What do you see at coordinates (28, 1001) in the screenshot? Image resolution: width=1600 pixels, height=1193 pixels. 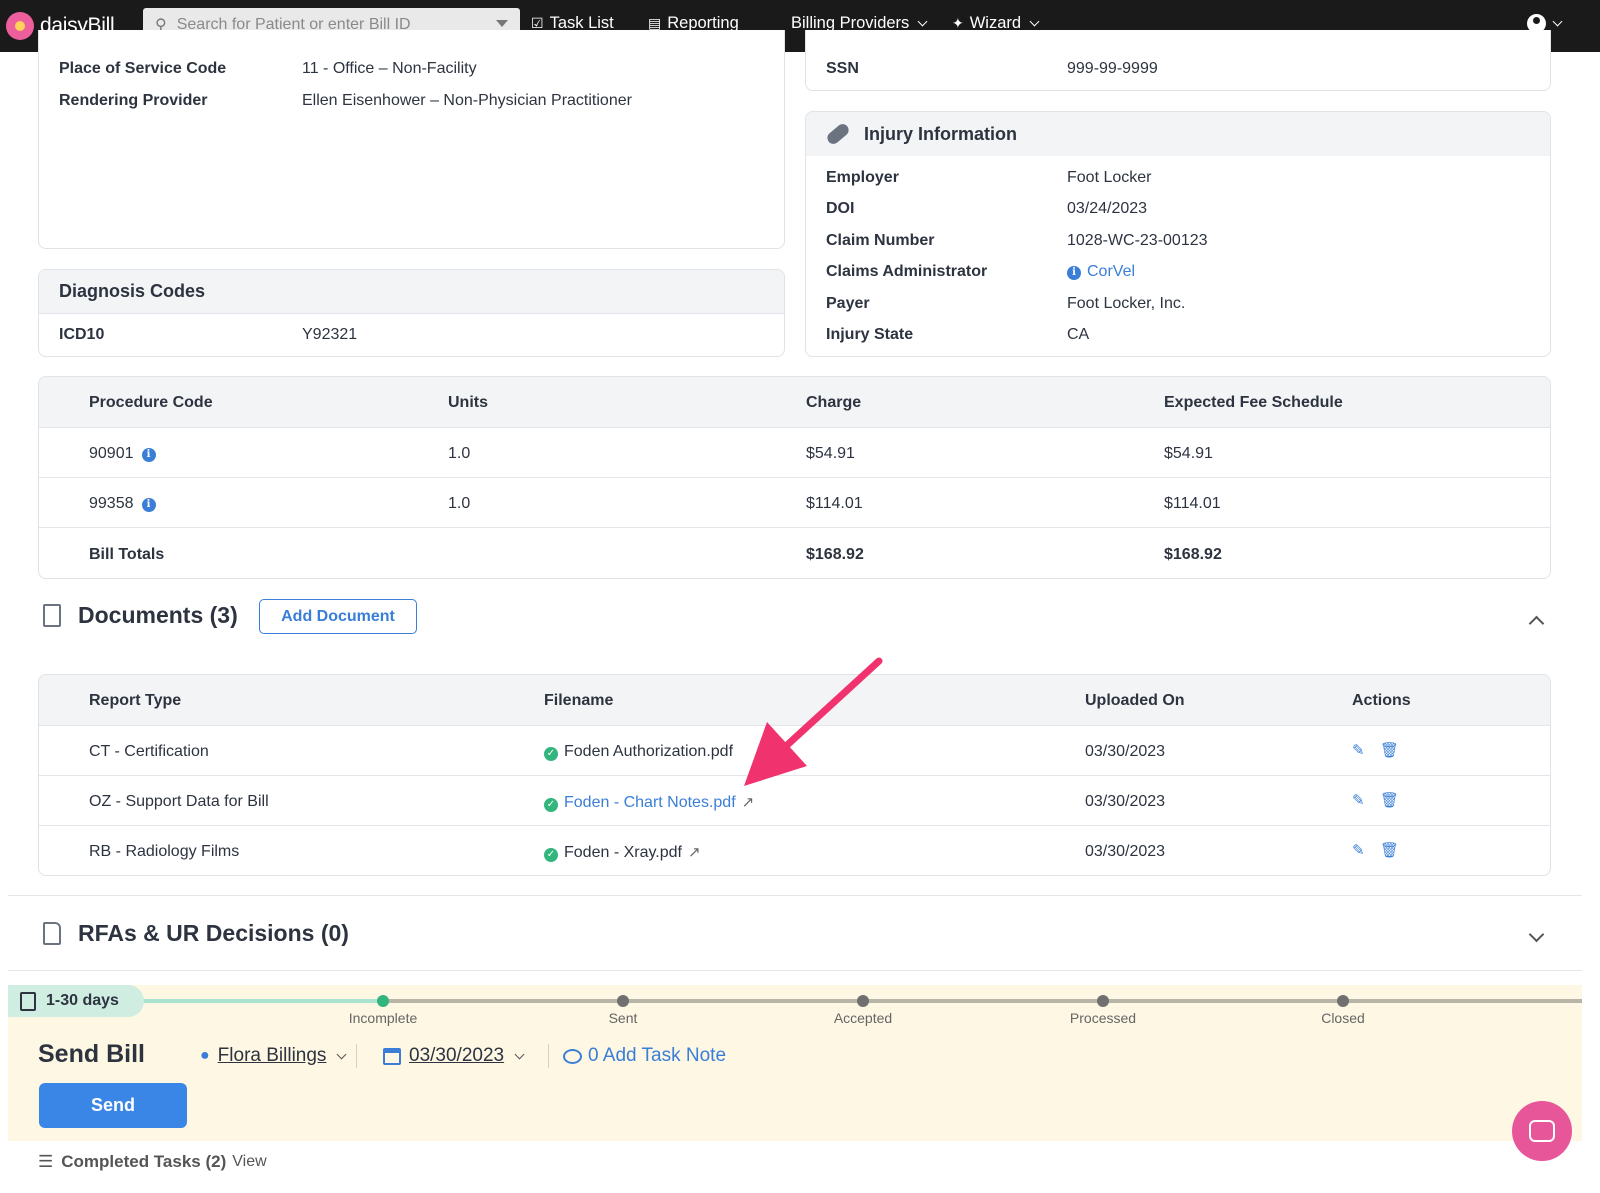 I see `clipboard-check-icon` at bounding box center [28, 1001].